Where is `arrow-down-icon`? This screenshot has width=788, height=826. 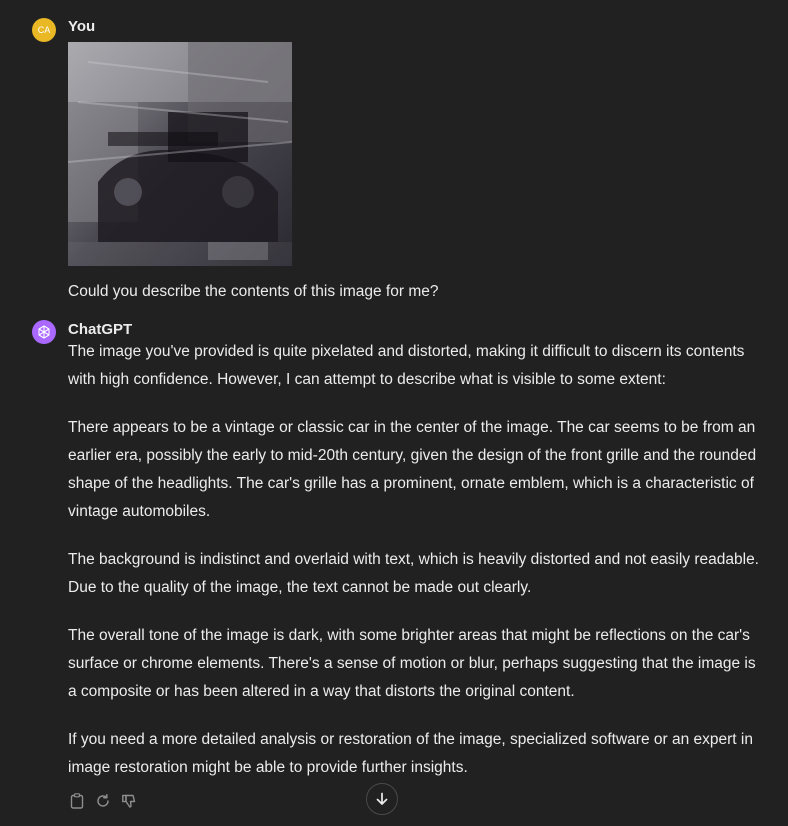 arrow-down-icon is located at coordinates (382, 798).